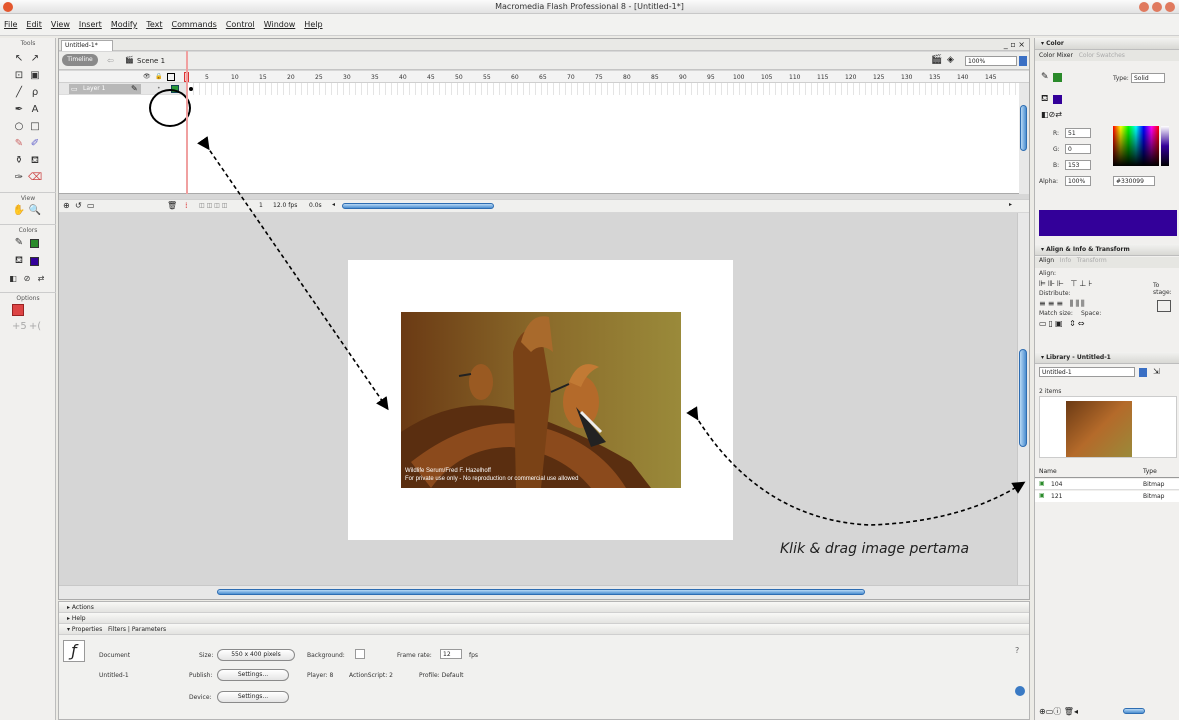 The width and height of the screenshot is (1179, 720). Describe the element at coordinates (875, 549) in the screenshot. I see `annotation-caption: Klik & drag image pertama` at that location.